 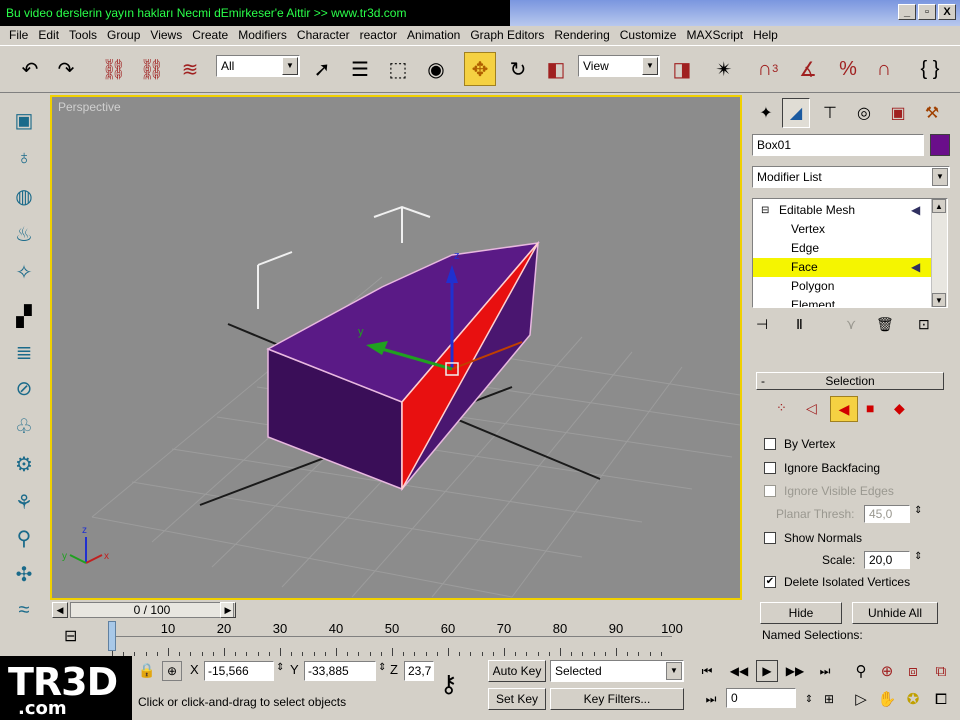 I want to click on x-spinner-icon: ⇕, so click(x=280, y=667).